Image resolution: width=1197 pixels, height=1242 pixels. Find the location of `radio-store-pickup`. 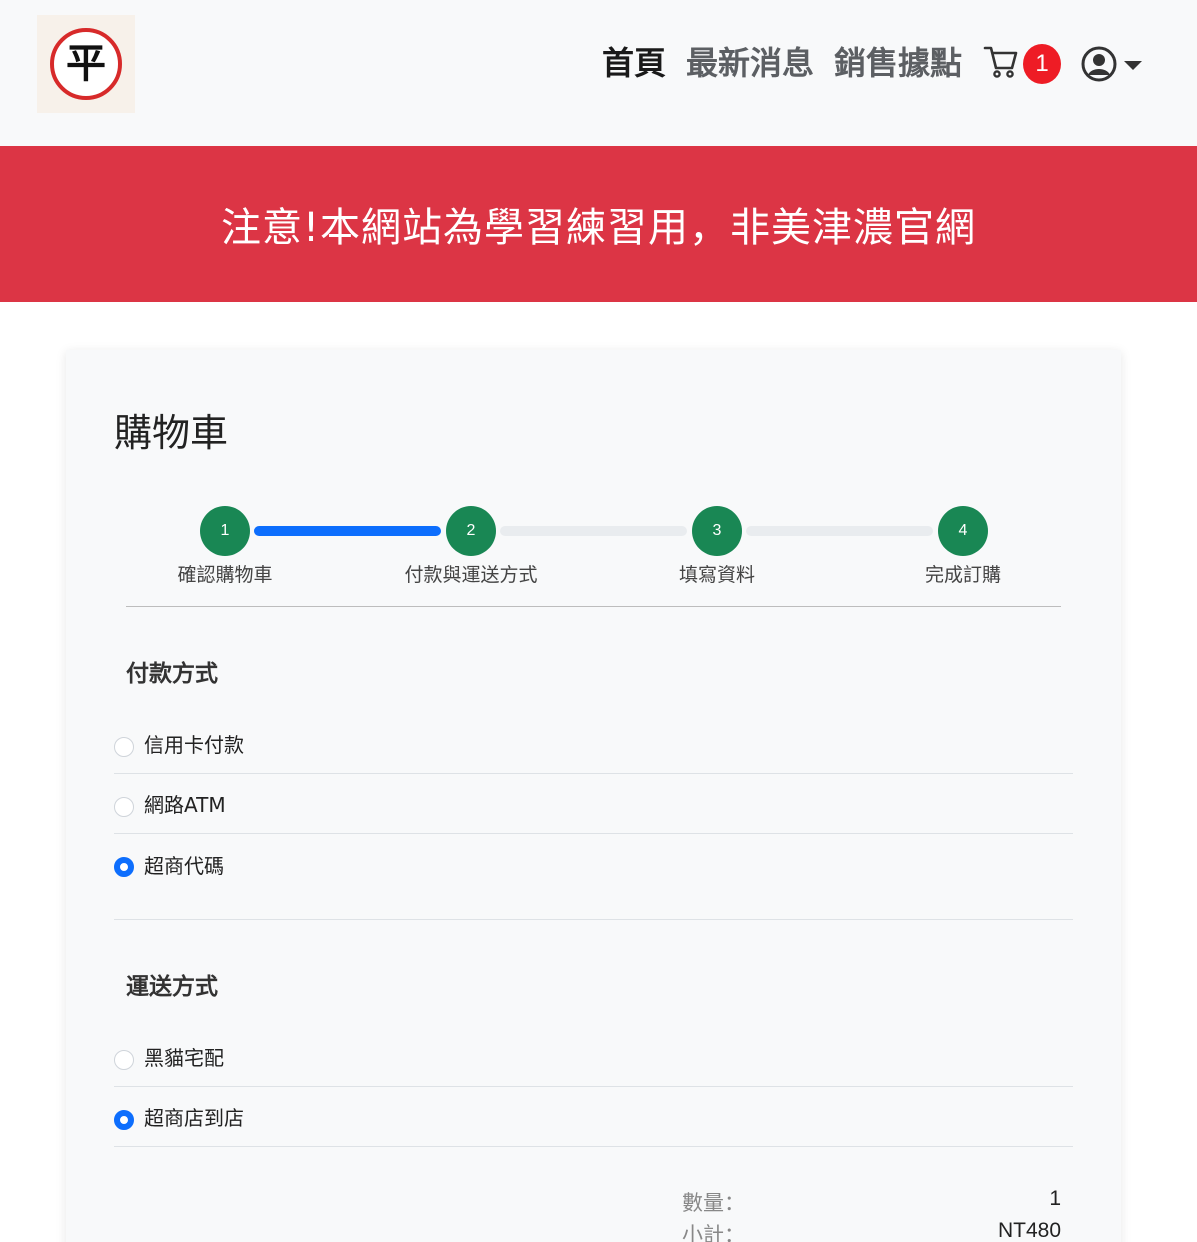

radio-store-pickup is located at coordinates (124, 1119).